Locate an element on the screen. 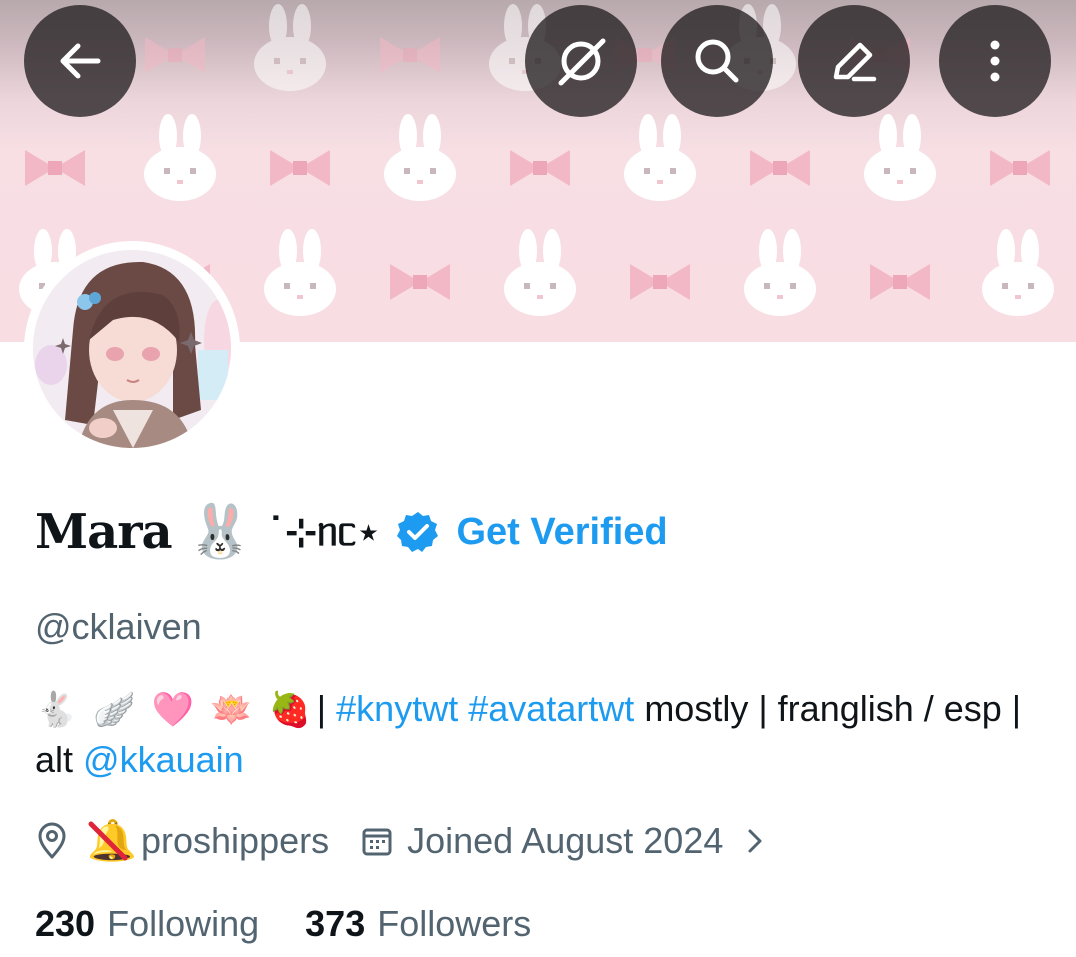 The image size is (1076, 957). followers-link: 373 Followers is located at coordinates (418, 924).